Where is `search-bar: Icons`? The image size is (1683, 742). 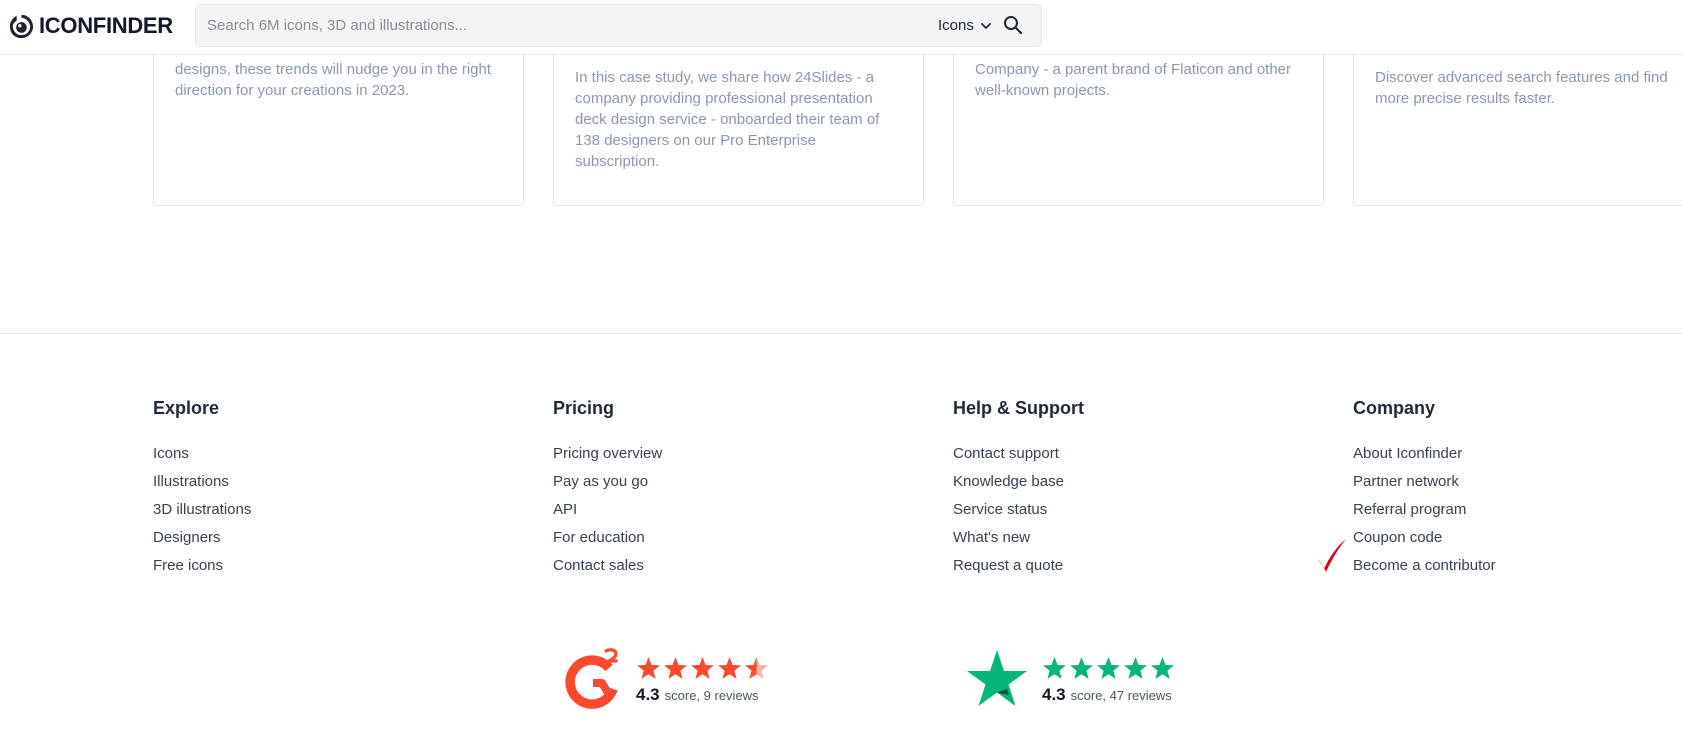 search-bar: Icons is located at coordinates (618, 25).